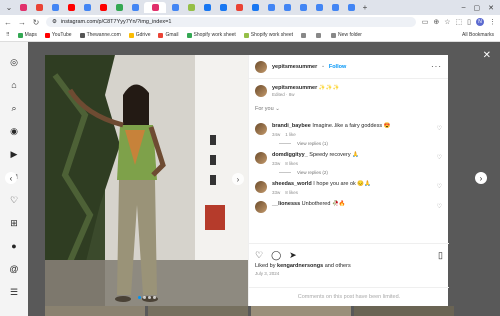 The height and width of the screenshot is (316, 500). Describe the element at coordinates (464, 8) in the screenshot. I see `minimize-icon: –` at that location.